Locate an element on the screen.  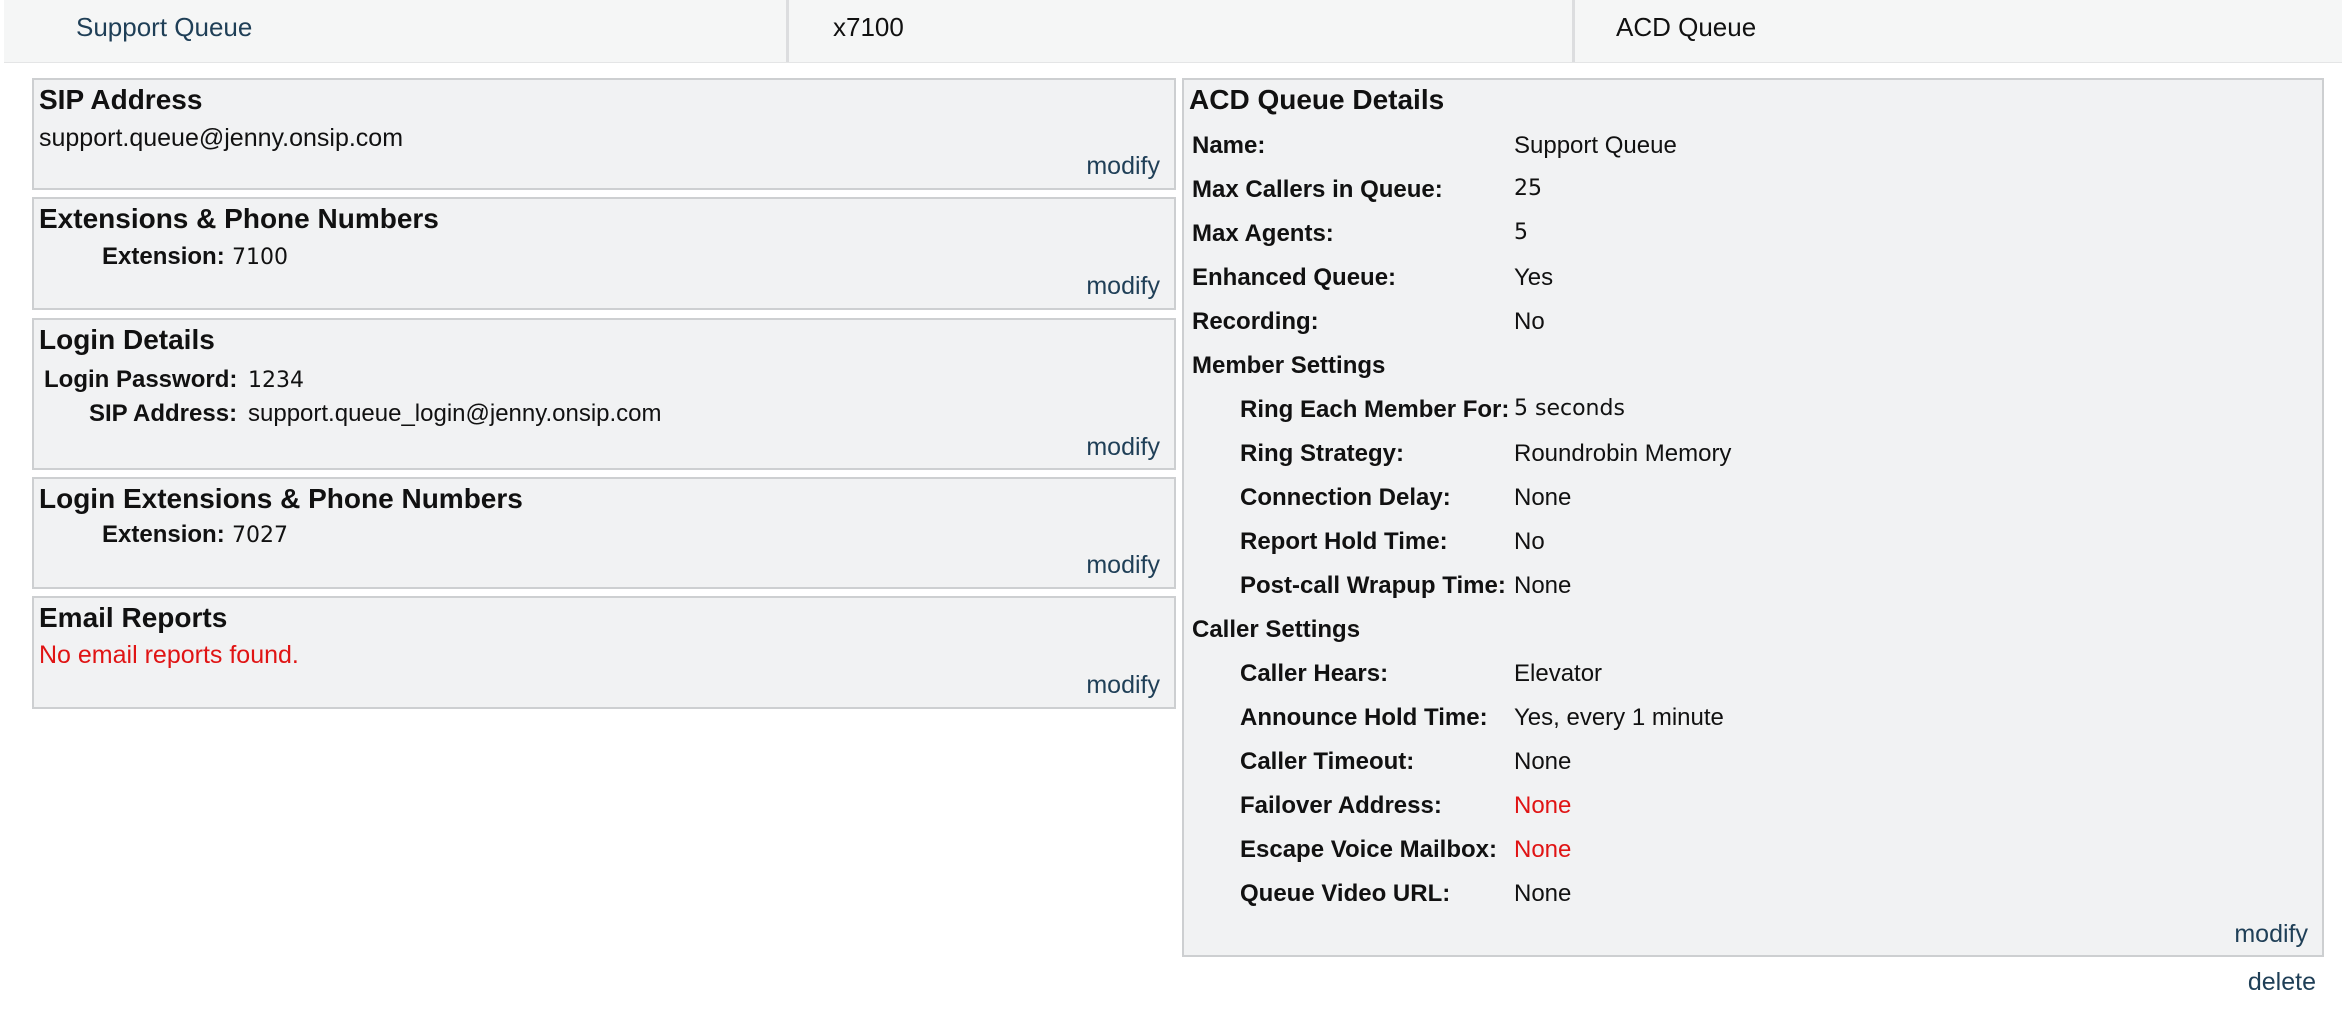
login-details-modify-link: modify is located at coordinates (1123, 447).